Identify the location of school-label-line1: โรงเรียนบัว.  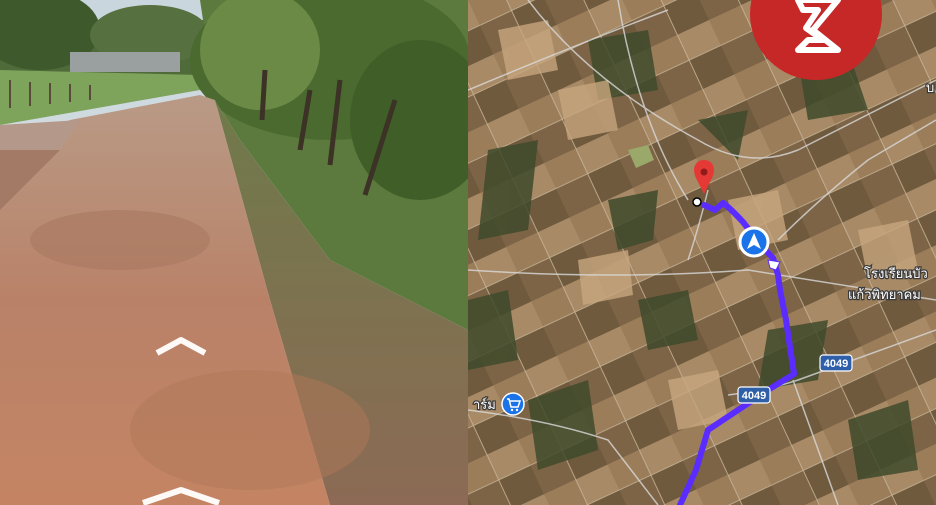
(896, 274).